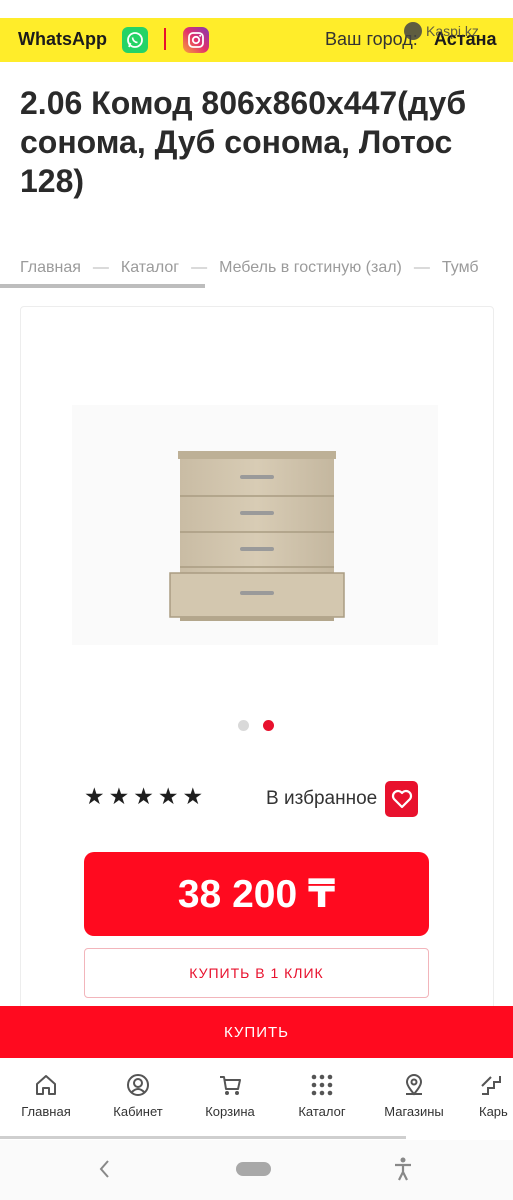 This screenshot has height=1200, width=513. Describe the element at coordinates (414, 1111) in the screenshot. I see `nav-label: Магазины` at that location.